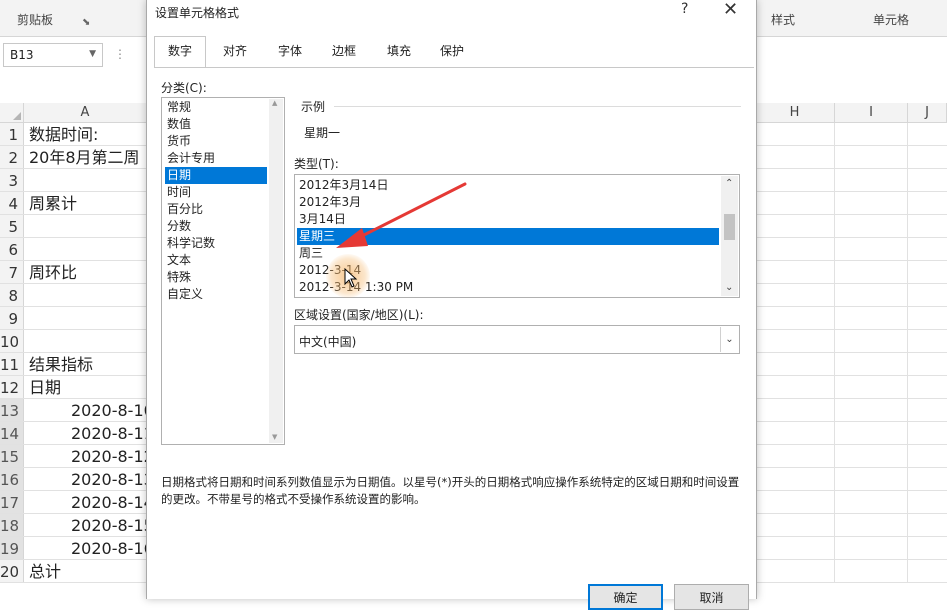 This screenshot has width=947, height=611. What do you see at coordinates (401, 215) in the screenshot?
I see `annotation-arrow-icon` at bounding box center [401, 215].